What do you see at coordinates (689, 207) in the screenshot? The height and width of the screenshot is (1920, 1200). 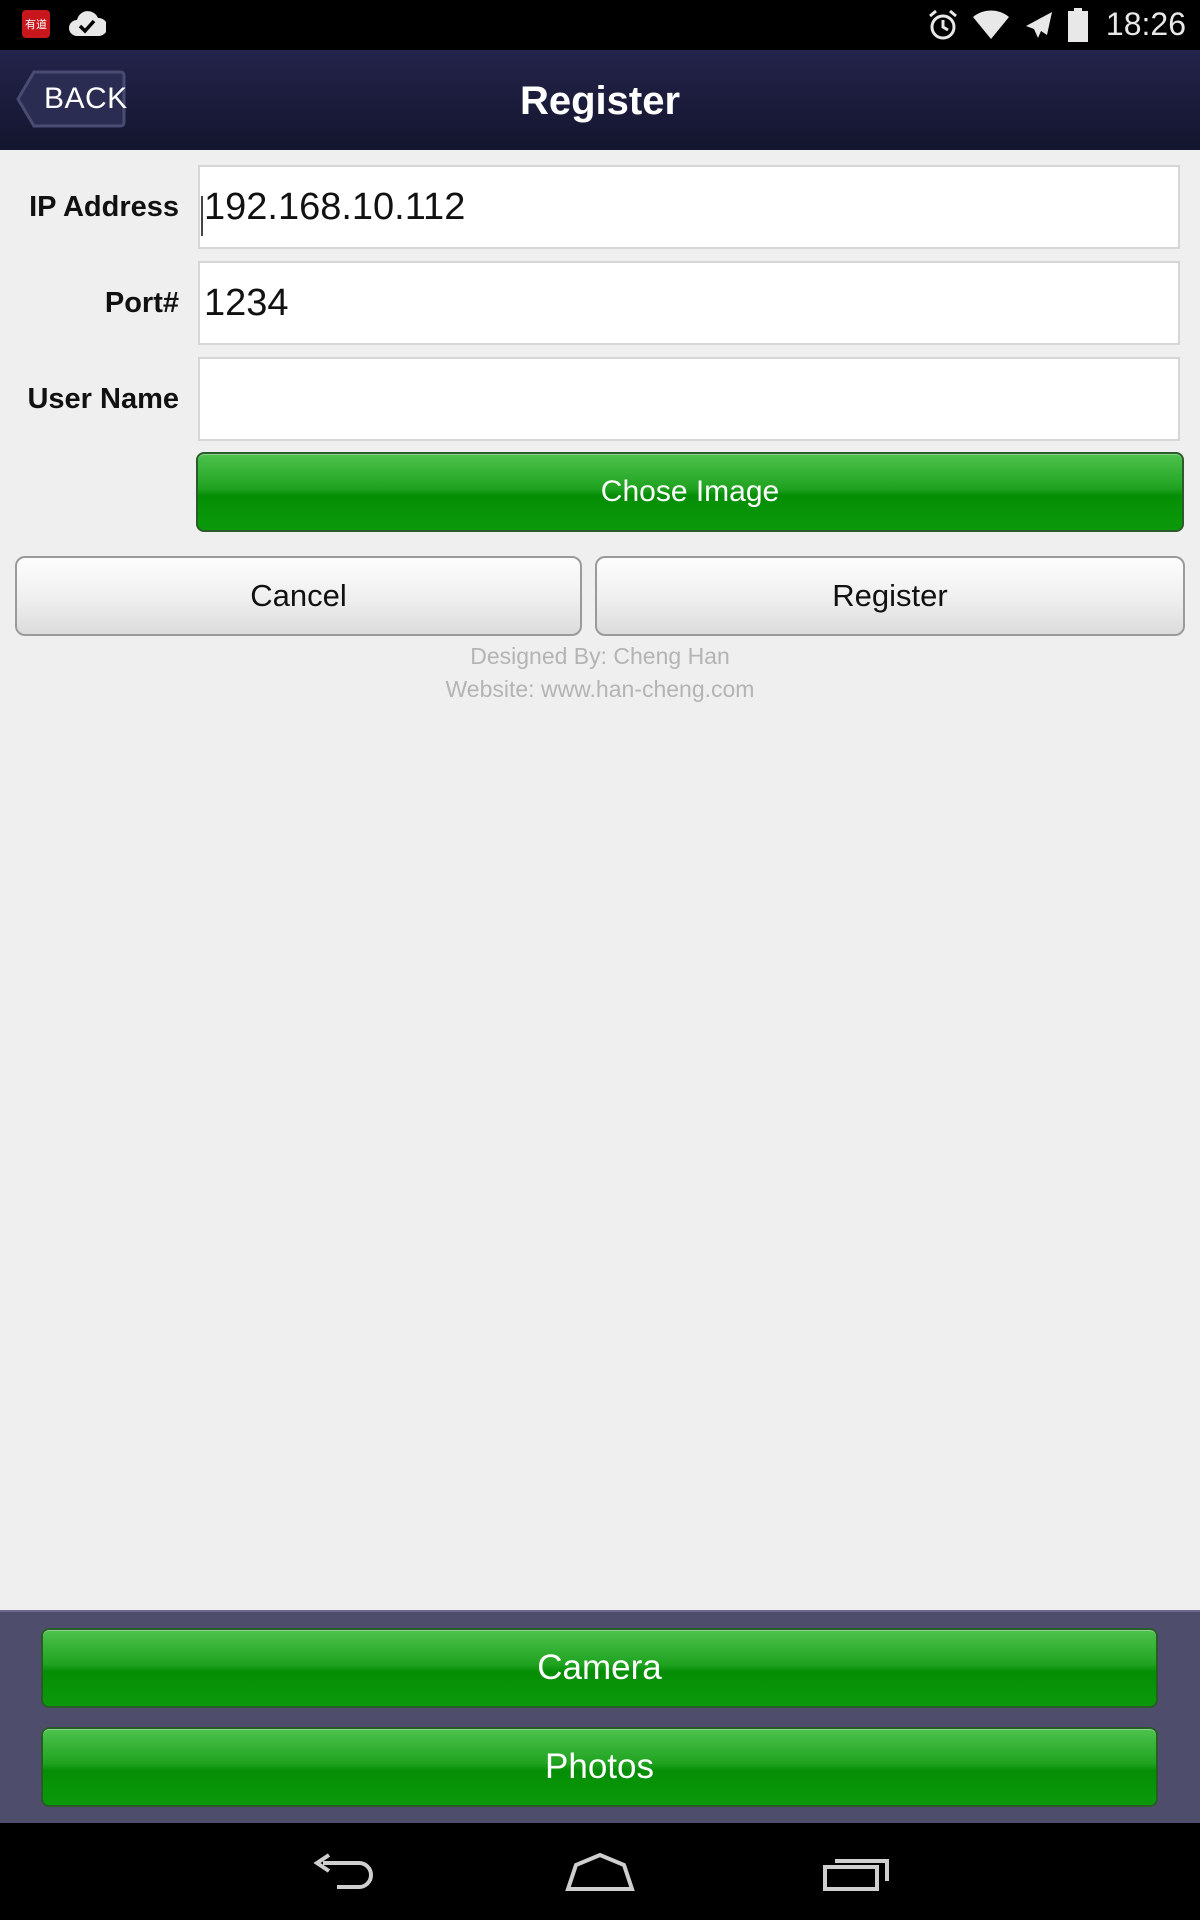 I see `ip-address-input` at bounding box center [689, 207].